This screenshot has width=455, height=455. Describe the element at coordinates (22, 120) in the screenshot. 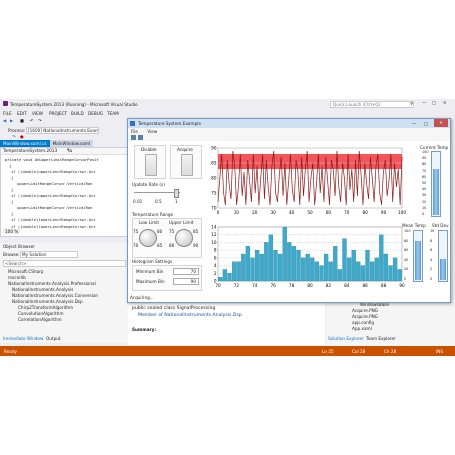

I see `save-icon: ■` at that location.